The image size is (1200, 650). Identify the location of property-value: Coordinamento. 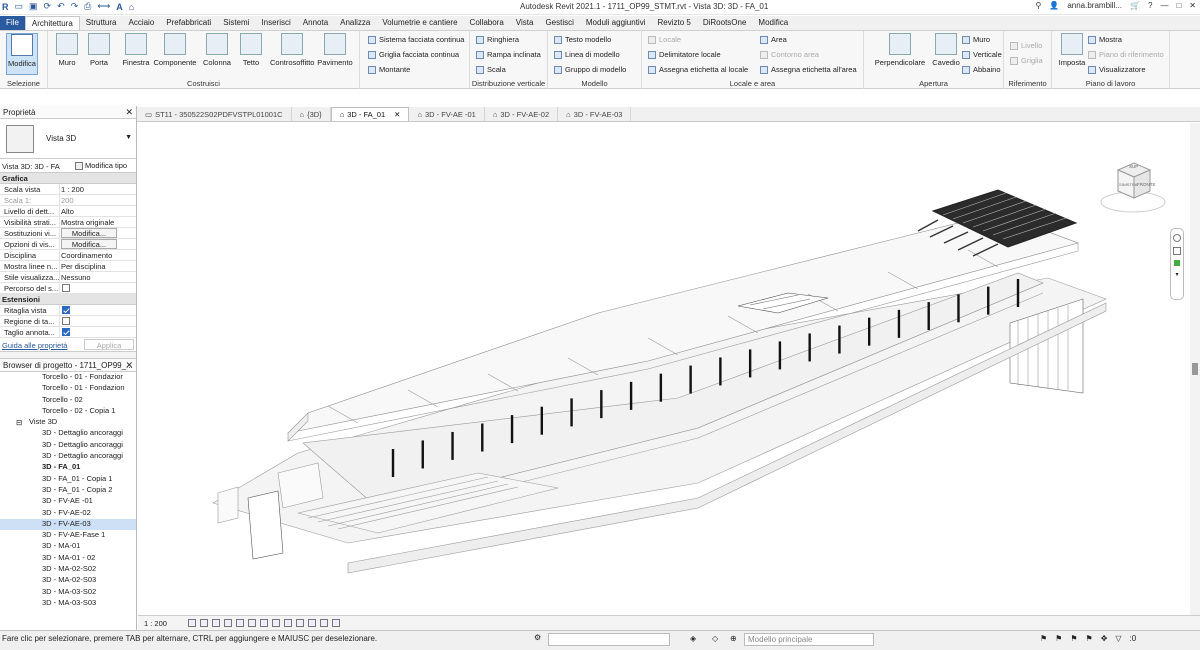
(86, 255).